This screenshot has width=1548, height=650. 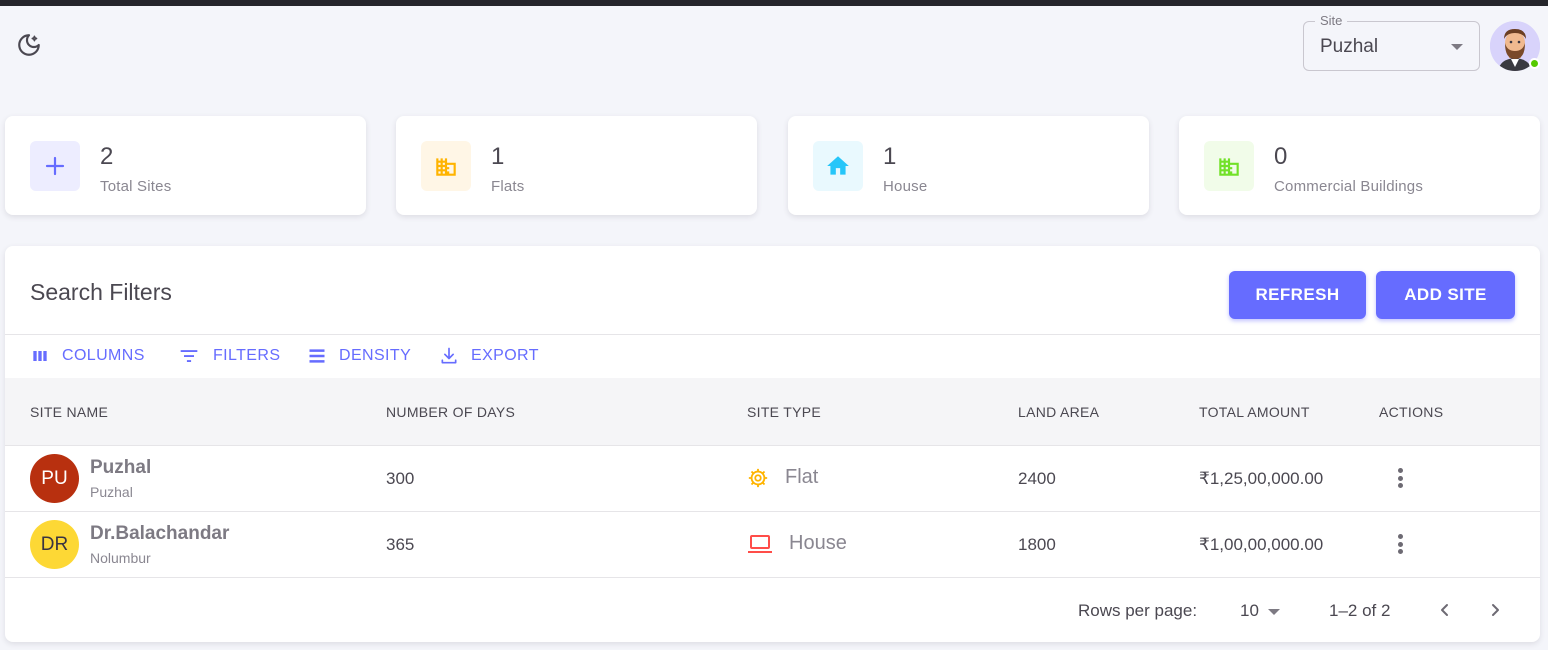 What do you see at coordinates (185, 165) in the screenshot?
I see `stat-card-total-sites: 2 Total Sites` at bounding box center [185, 165].